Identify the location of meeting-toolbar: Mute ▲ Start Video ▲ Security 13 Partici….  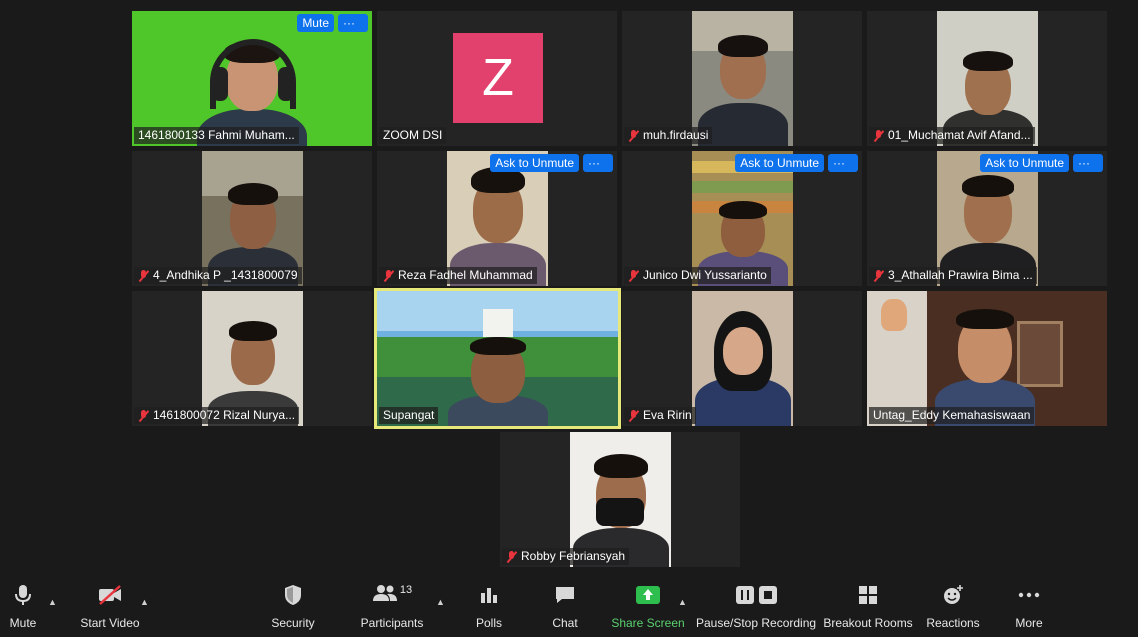
(569, 608).